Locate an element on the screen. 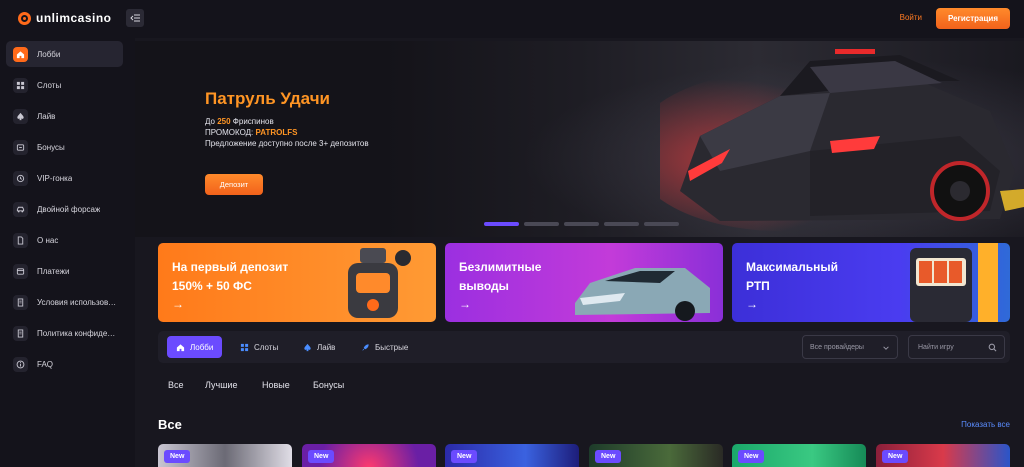 The height and width of the screenshot is (467, 1024). sidebar-item-payments: Платежи is located at coordinates (64, 271).